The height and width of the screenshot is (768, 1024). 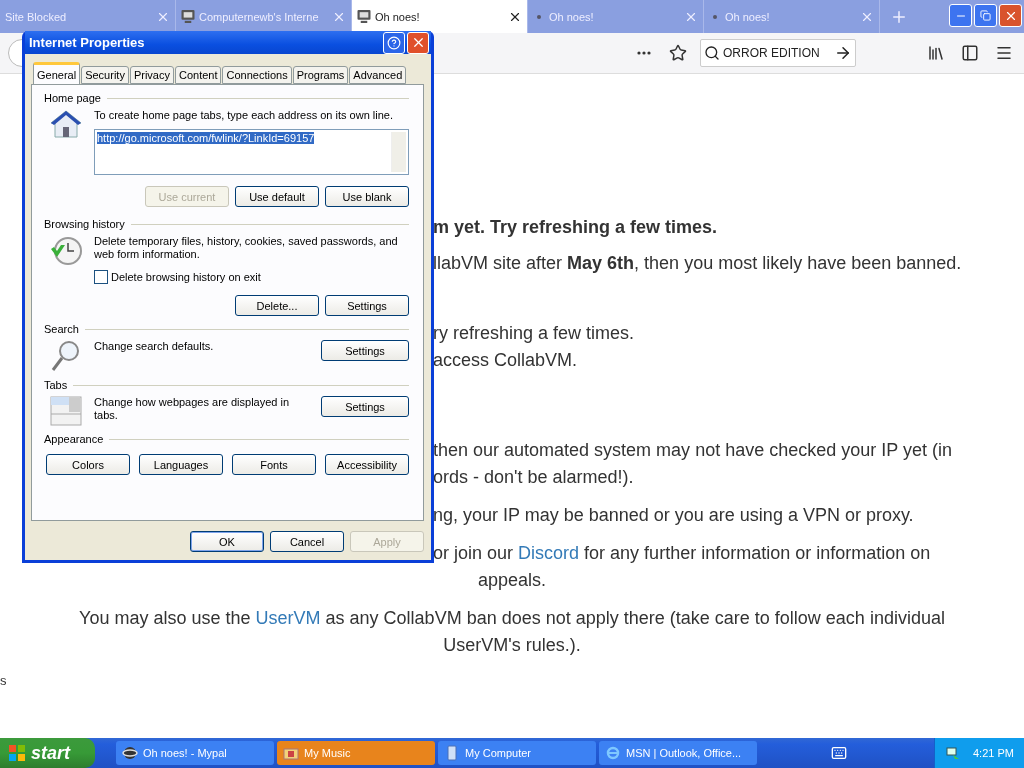 I want to click on section-heading: Search, so click(x=61, y=329).